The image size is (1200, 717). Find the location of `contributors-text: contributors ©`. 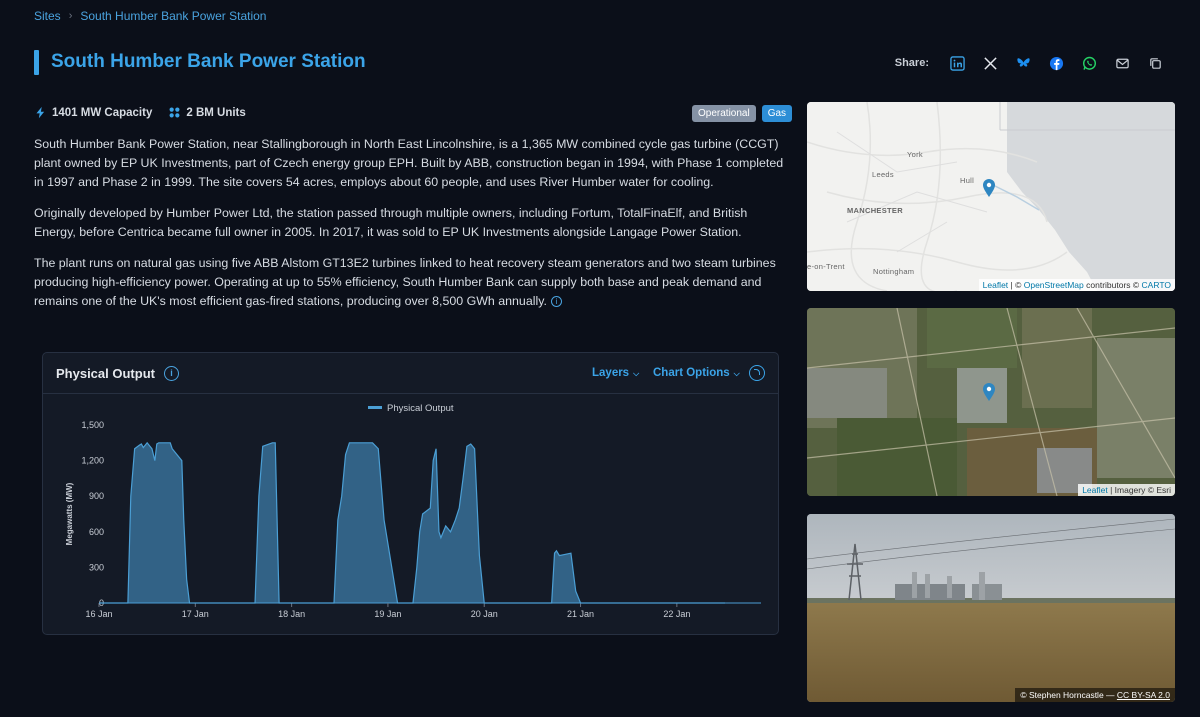

contributors-text: contributors © is located at coordinates (1113, 285).